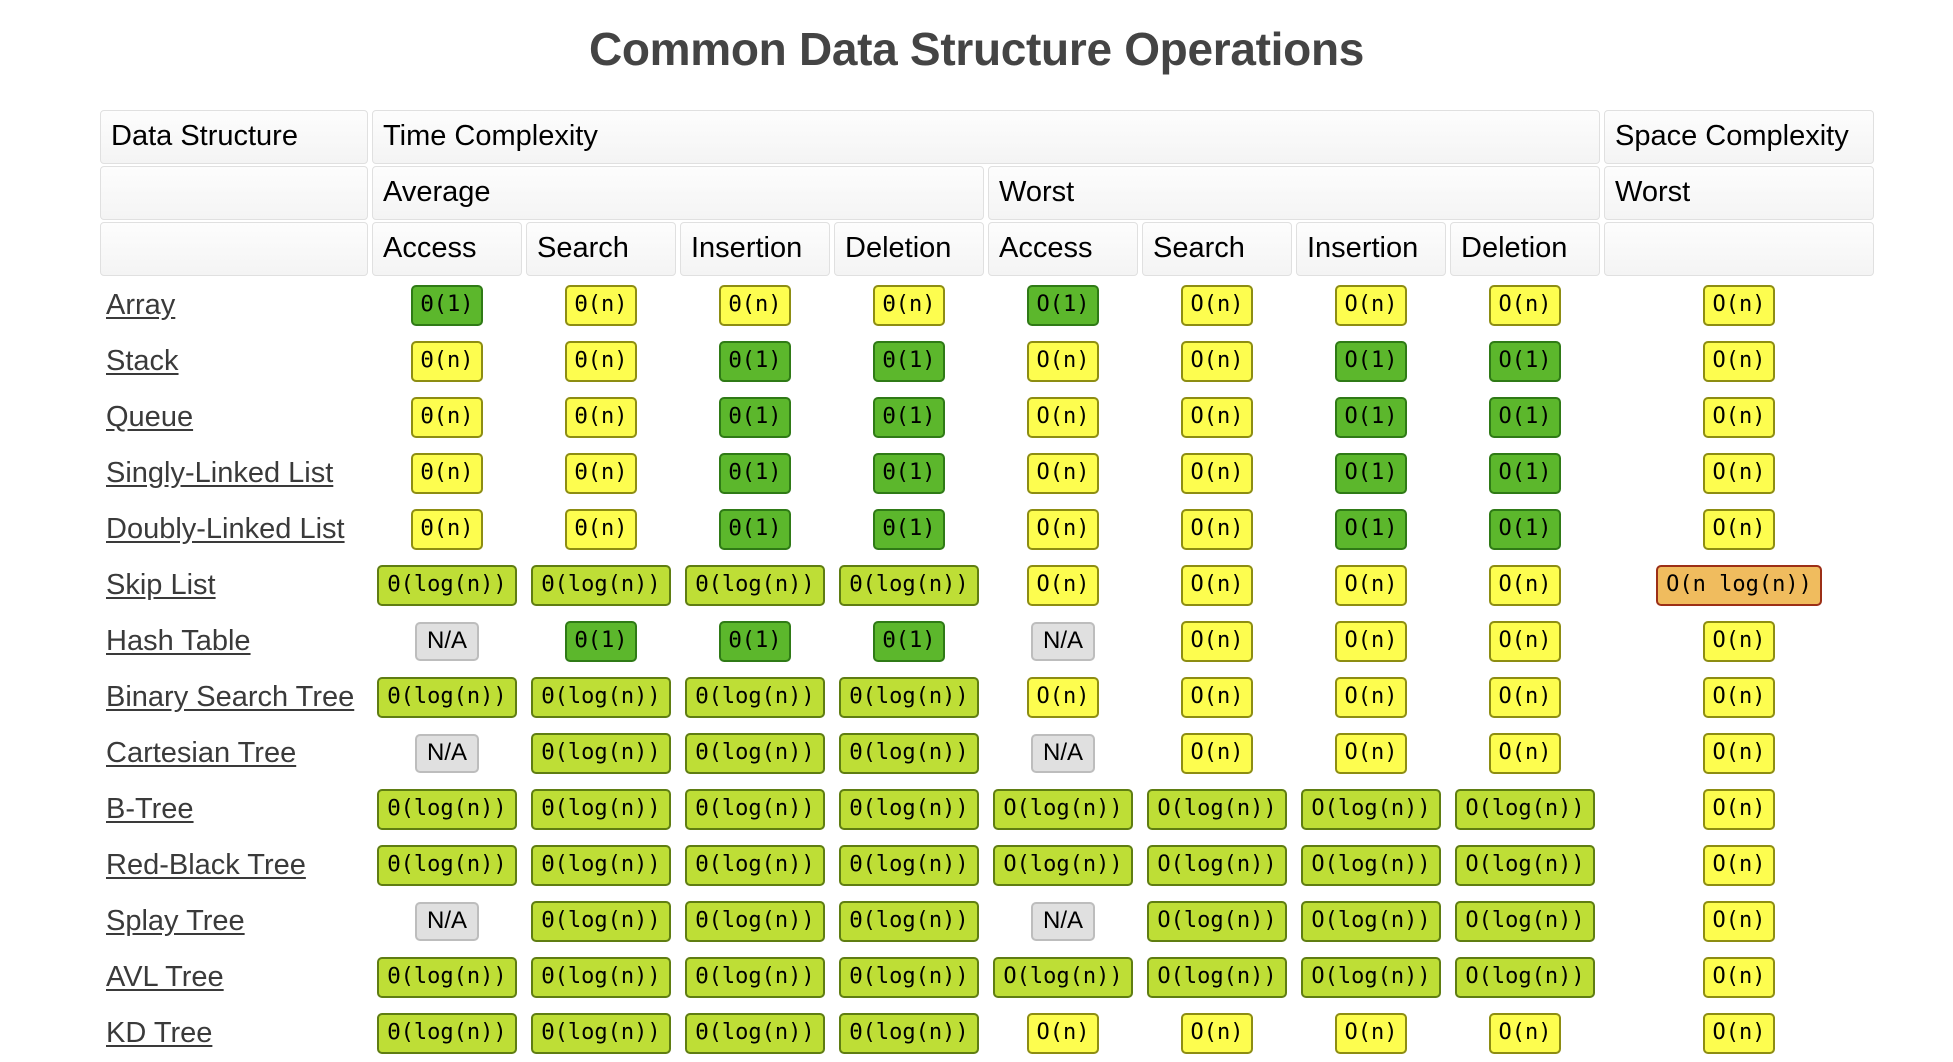  What do you see at coordinates (201, 753) in the screenshot?
I see `data-structure-link: Cartesian Tree` at bounding box center [201, 753].